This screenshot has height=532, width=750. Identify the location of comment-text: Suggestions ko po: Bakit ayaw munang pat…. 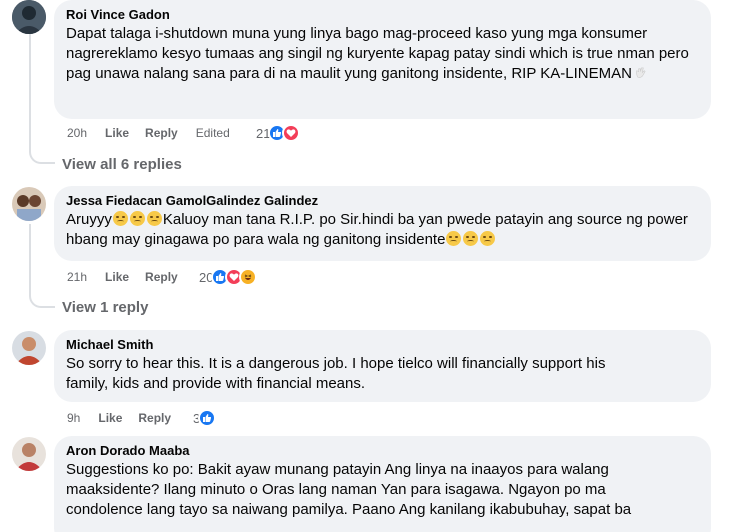
(349, 489).